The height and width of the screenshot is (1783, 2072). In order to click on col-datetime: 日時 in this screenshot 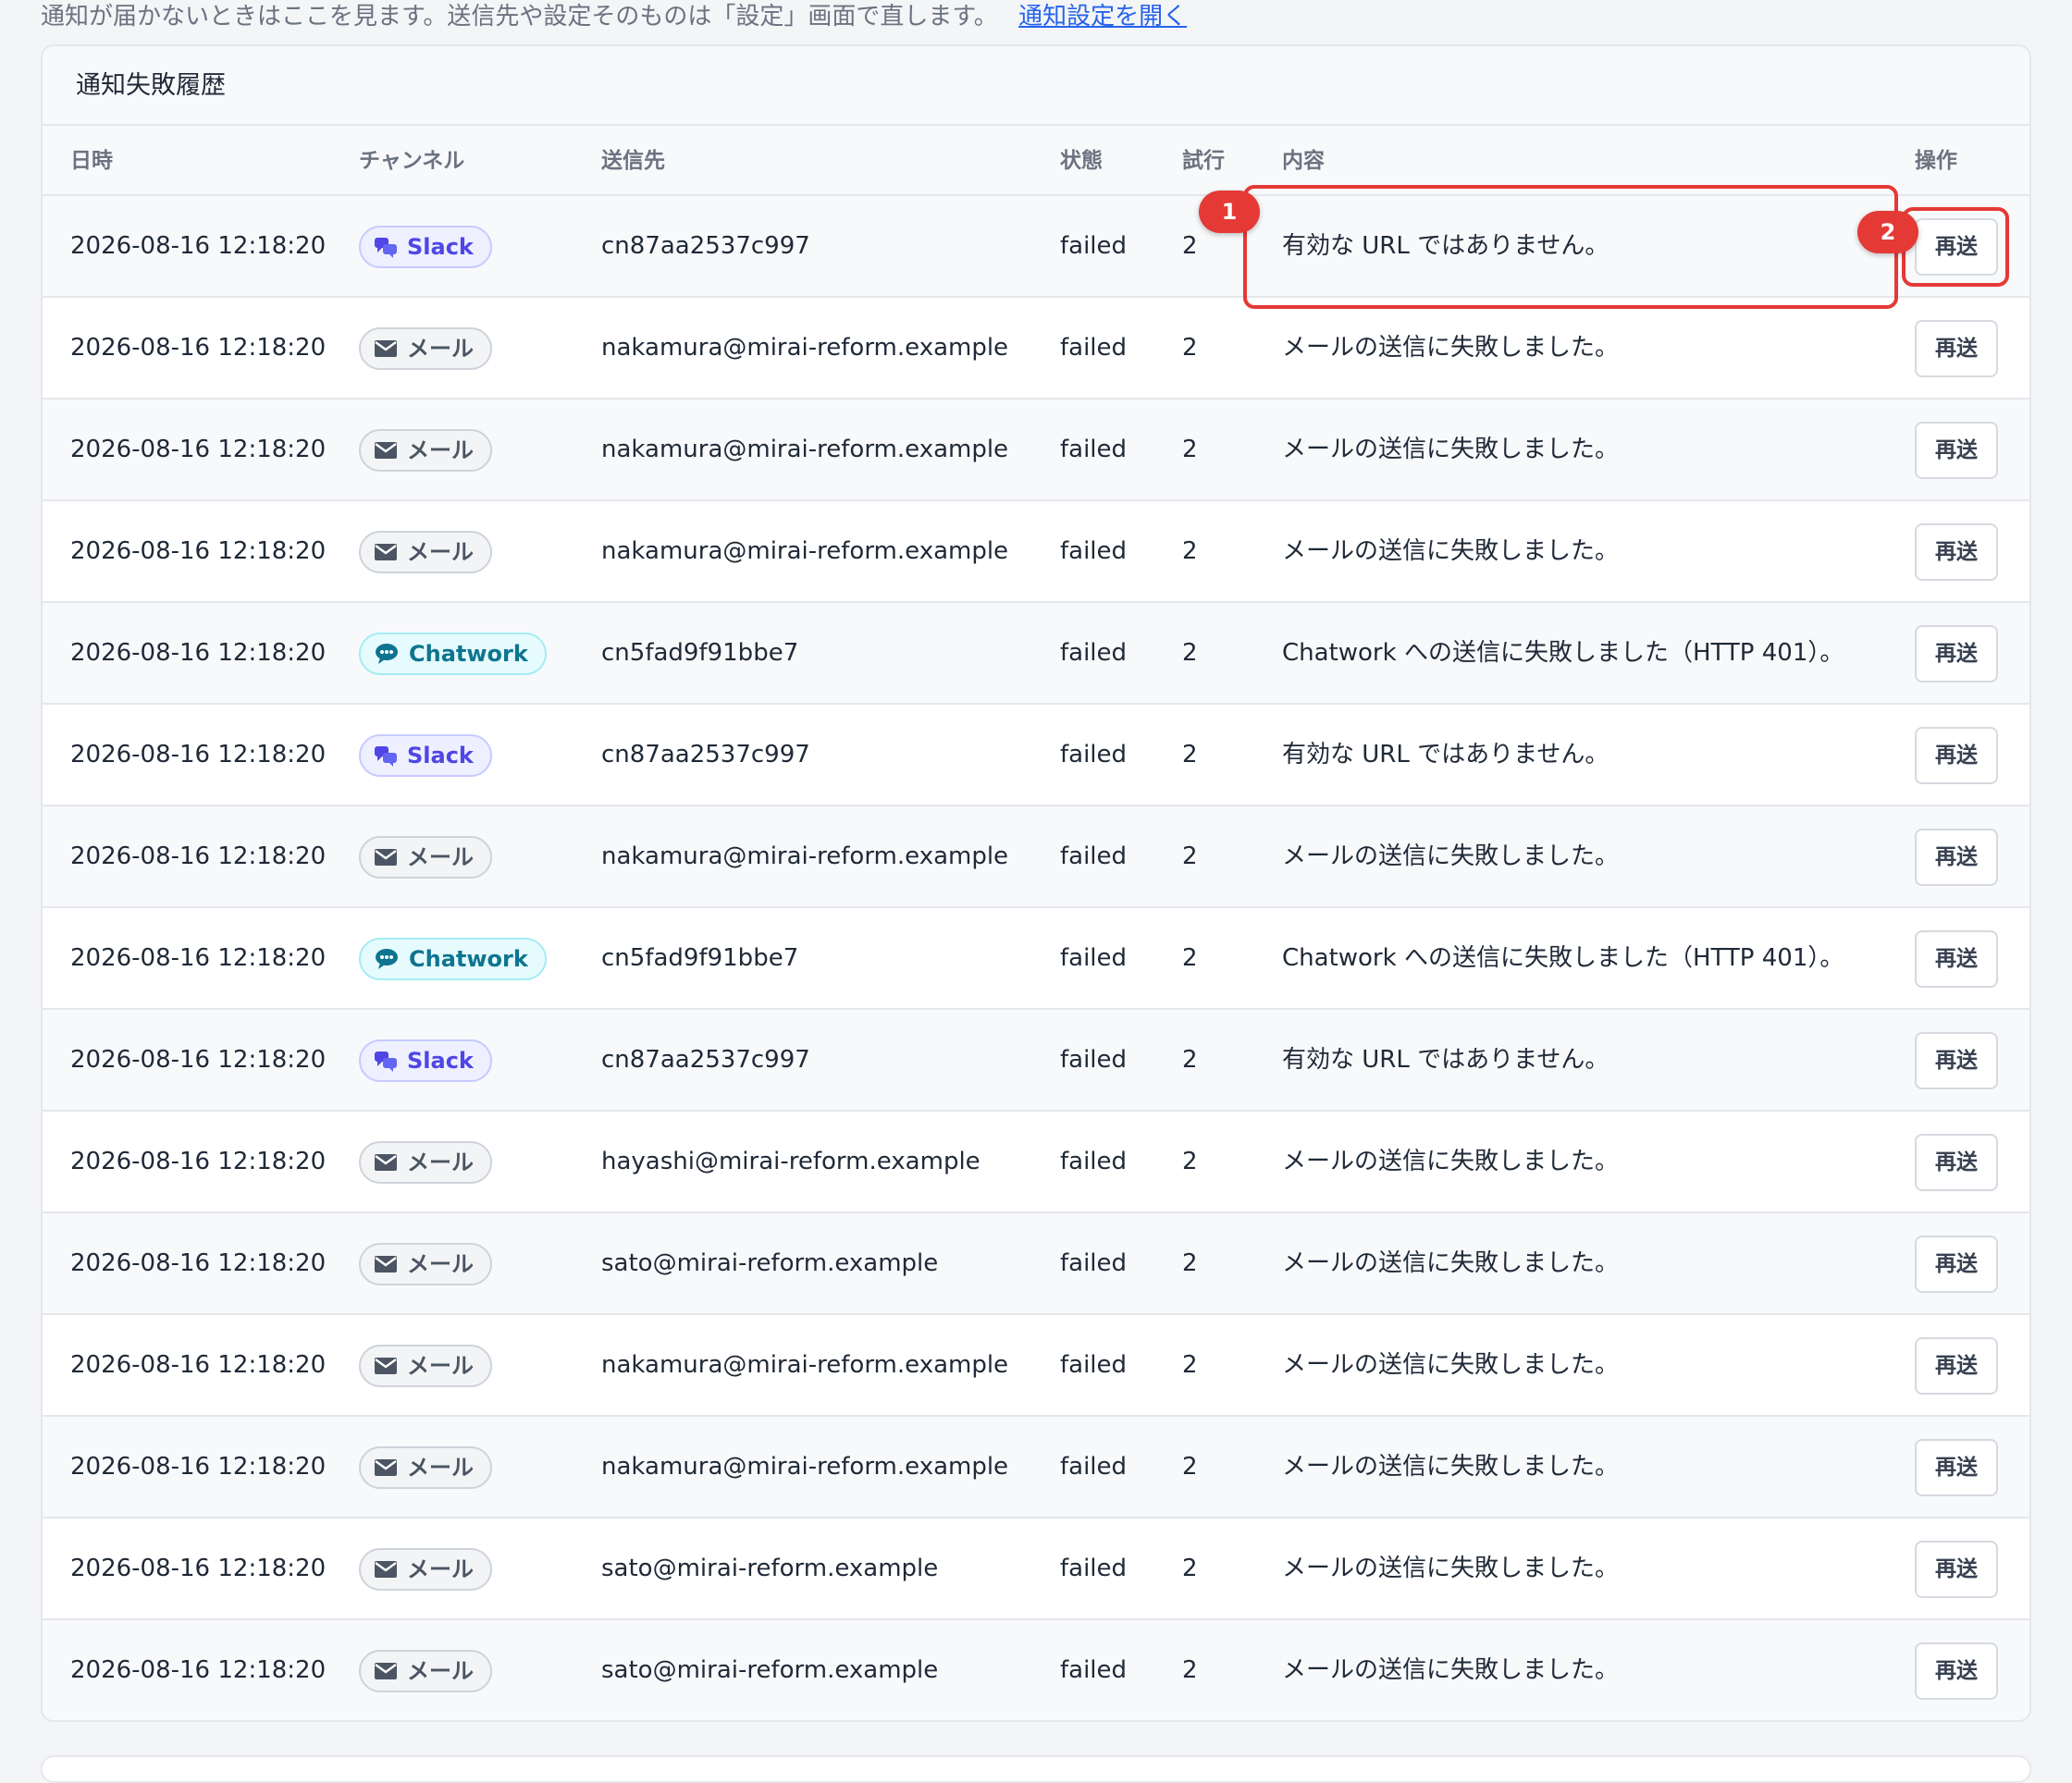, I will do `click(91, 161)`.